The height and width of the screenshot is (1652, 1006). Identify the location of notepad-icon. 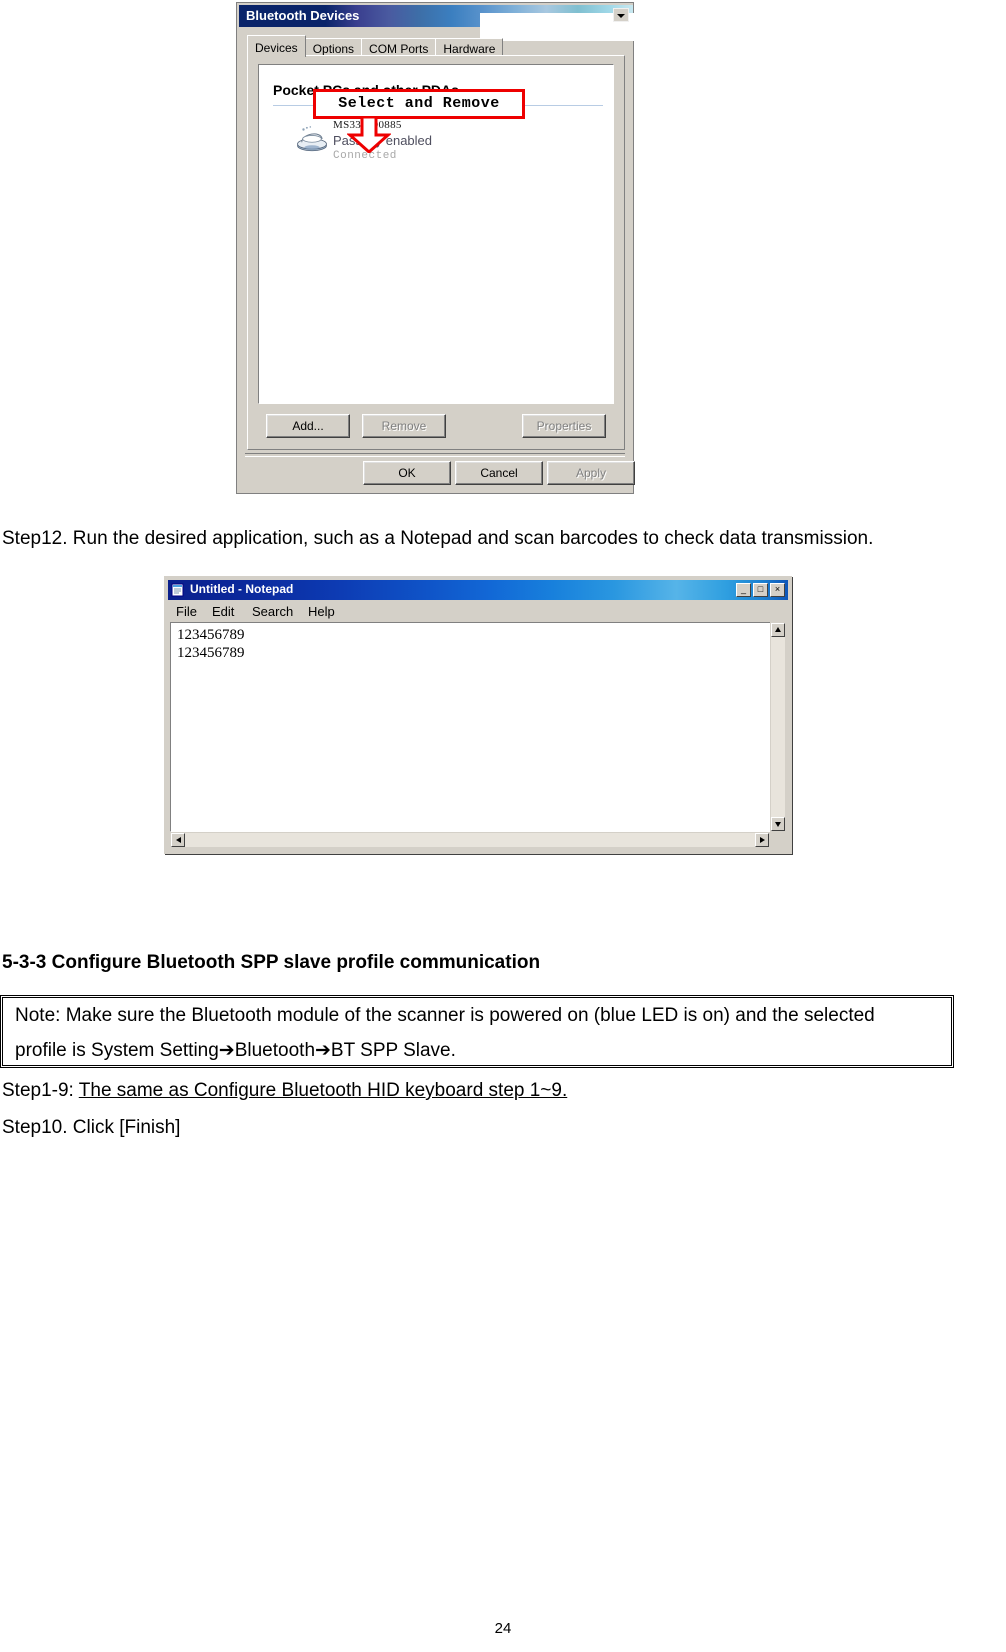
(177, 590).